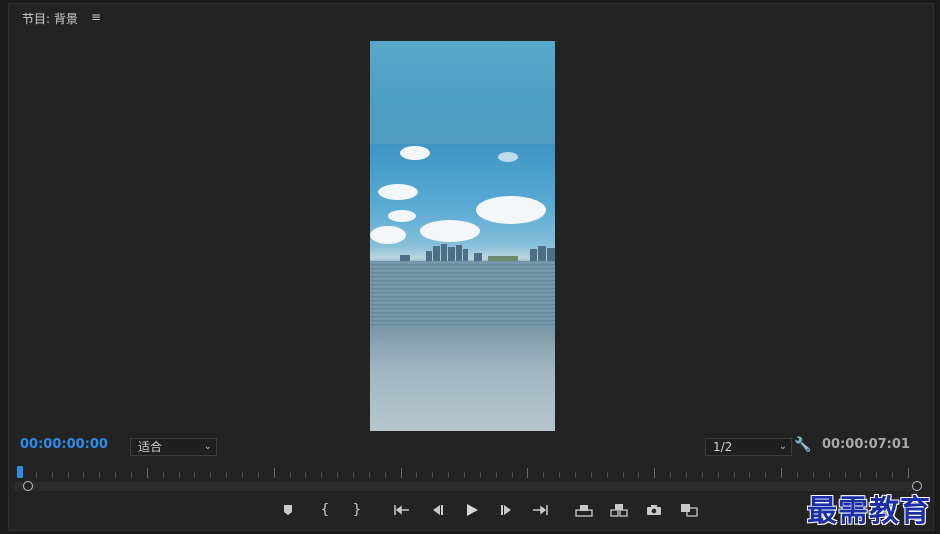 This screenshot has height=534, width=940. What do you see at coordinates (437, 510) in the screenshot?
I see `step-back-icon` at bounding box center [437, 510].